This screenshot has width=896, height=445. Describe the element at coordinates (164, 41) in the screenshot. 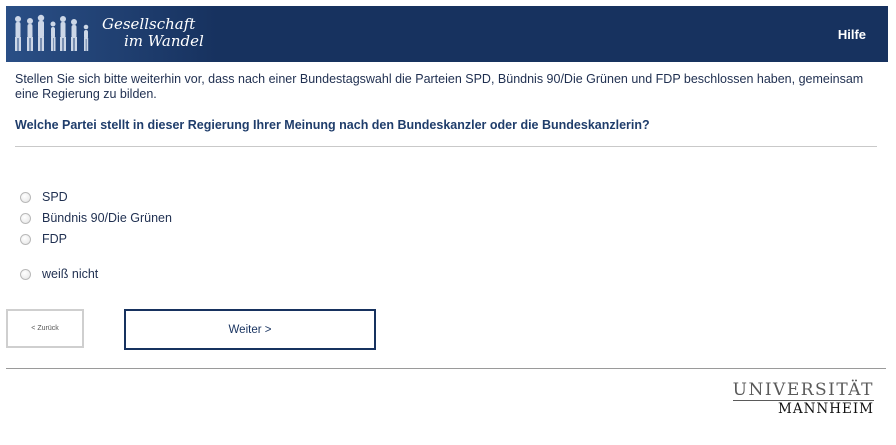

I see `logo-line2: im Wandel` at that location.